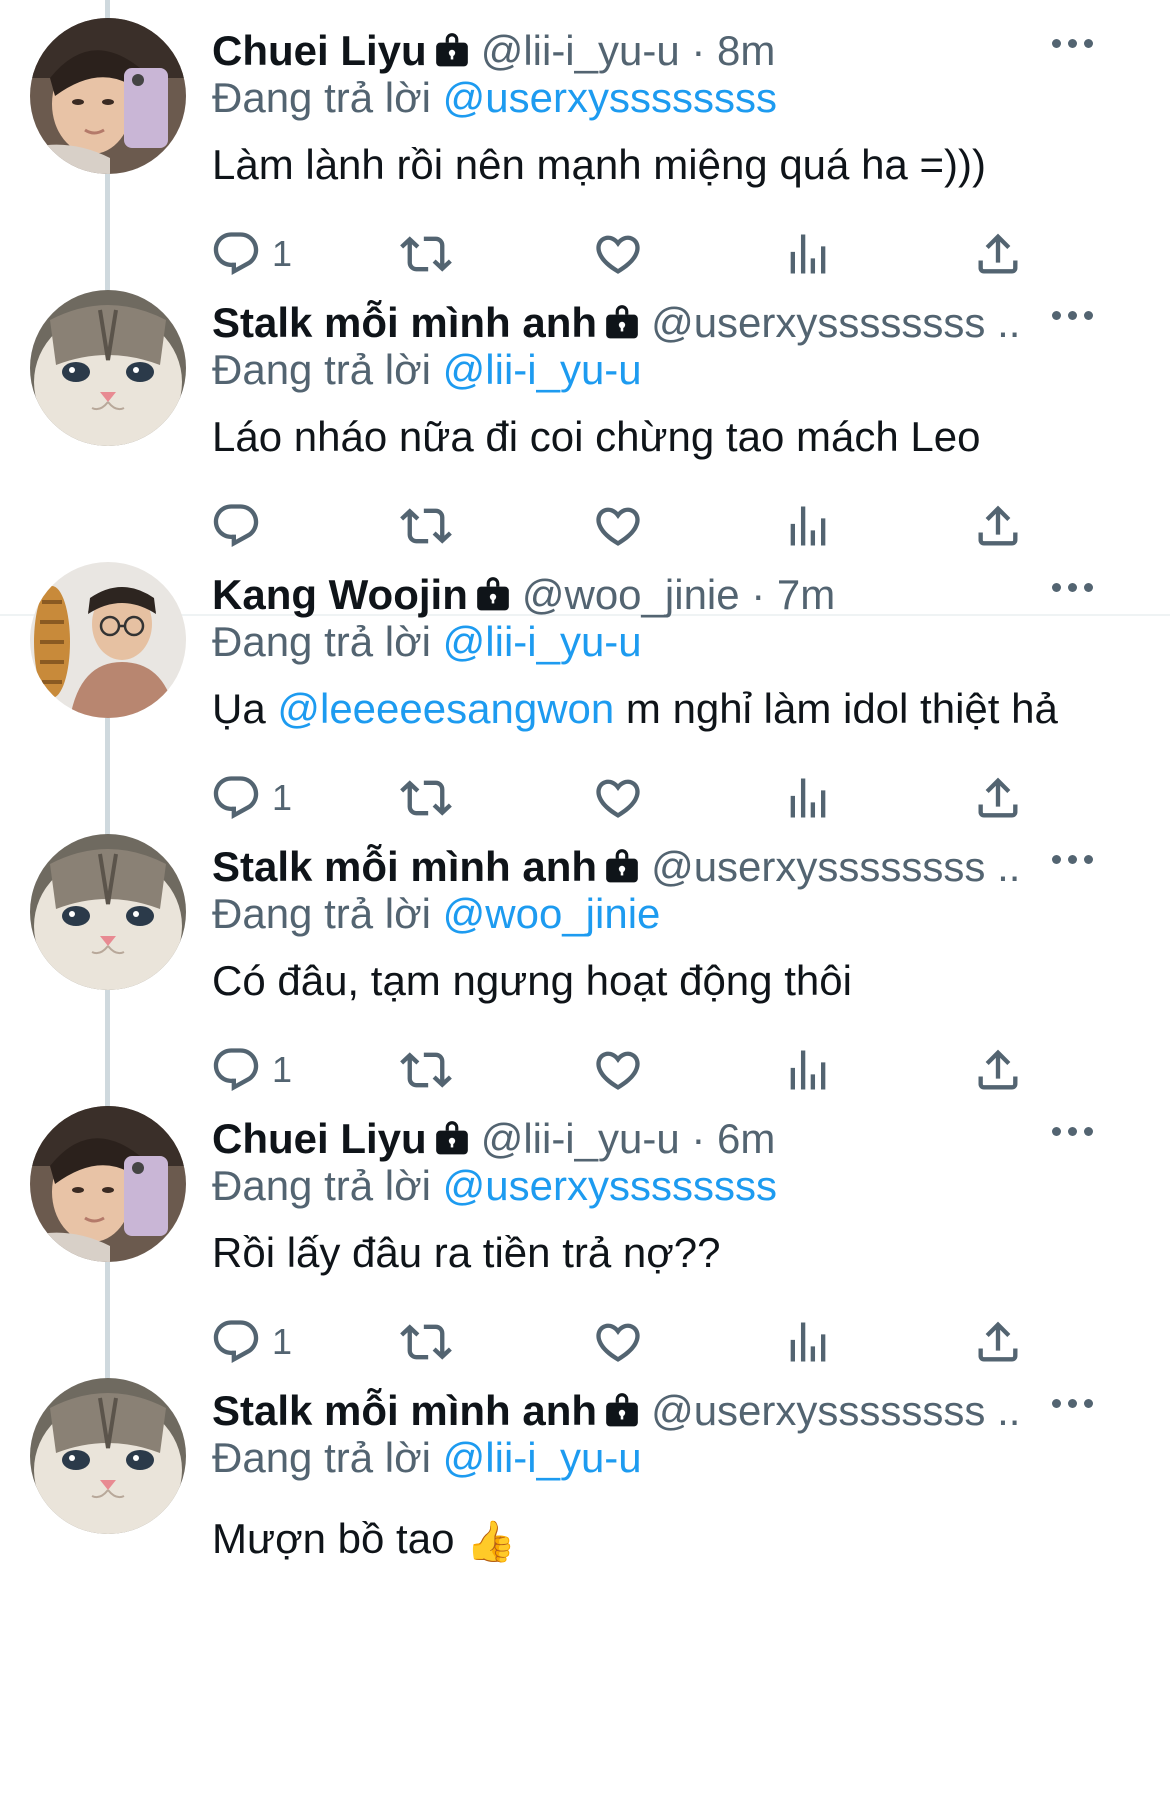 This screenshot has width=1170, height=1798. I want to click on thumbs-up-emoji: 👍, so click(491, 1542).